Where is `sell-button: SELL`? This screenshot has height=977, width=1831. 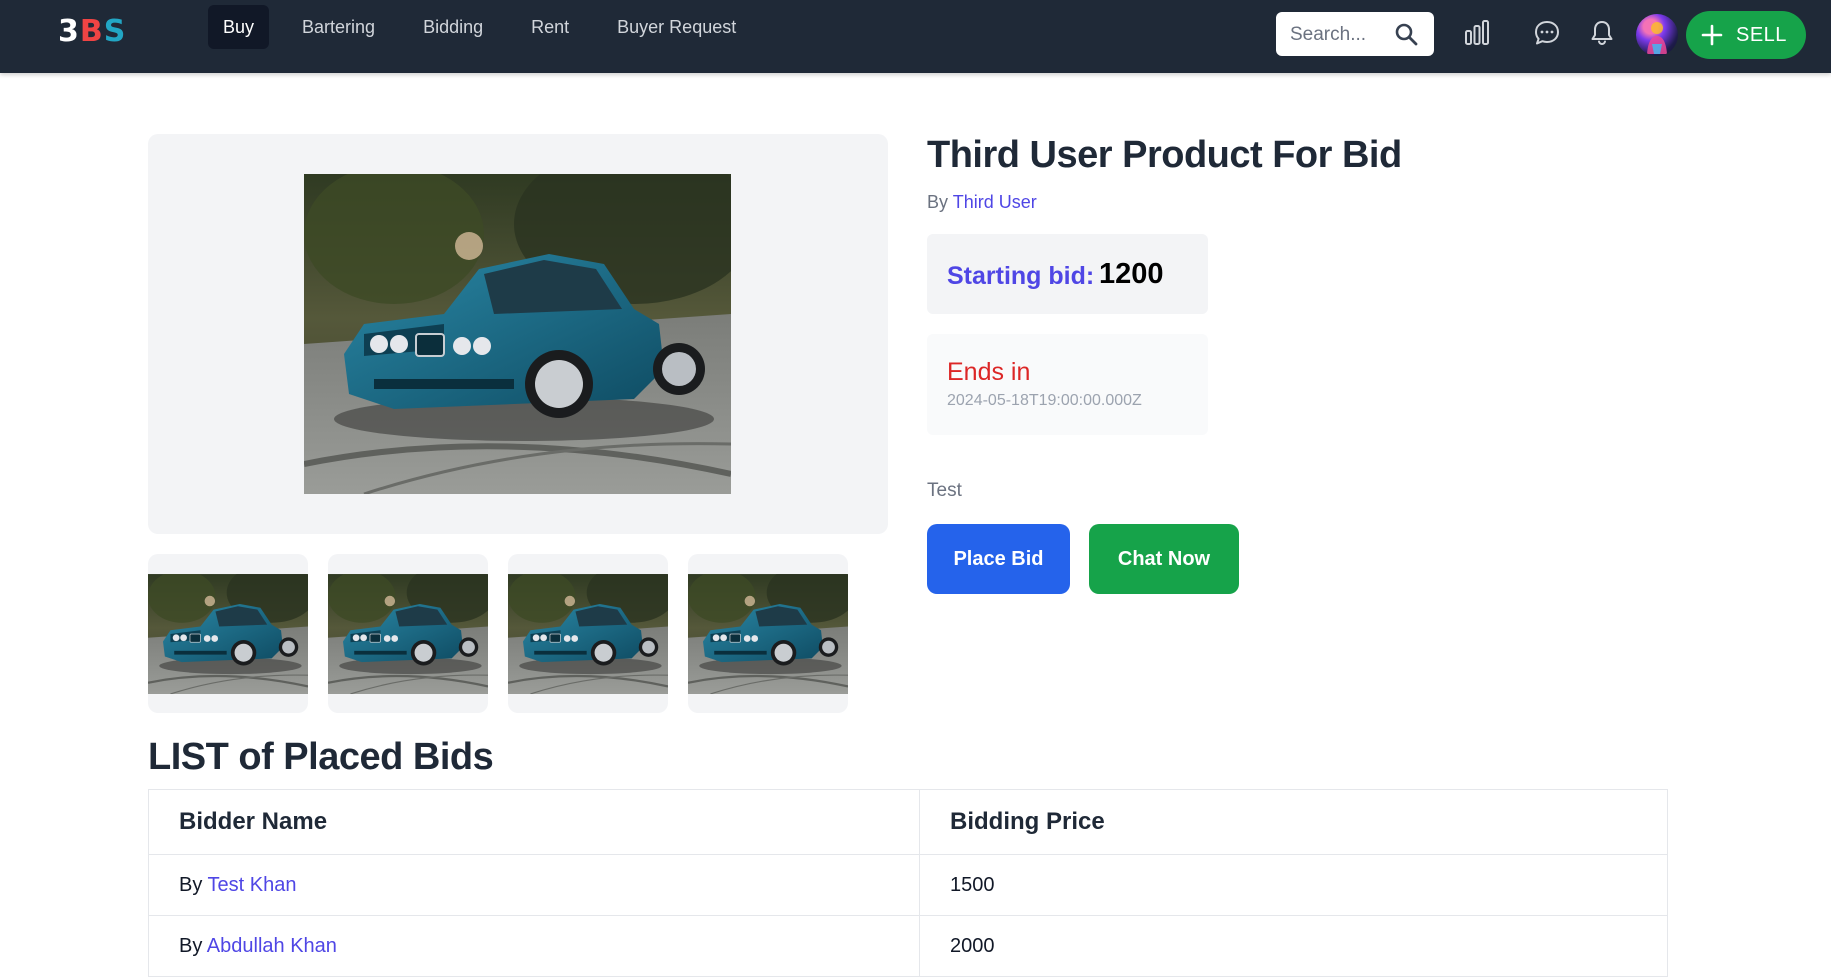
sell-button: SELL is located at coordinates (1746, 35).